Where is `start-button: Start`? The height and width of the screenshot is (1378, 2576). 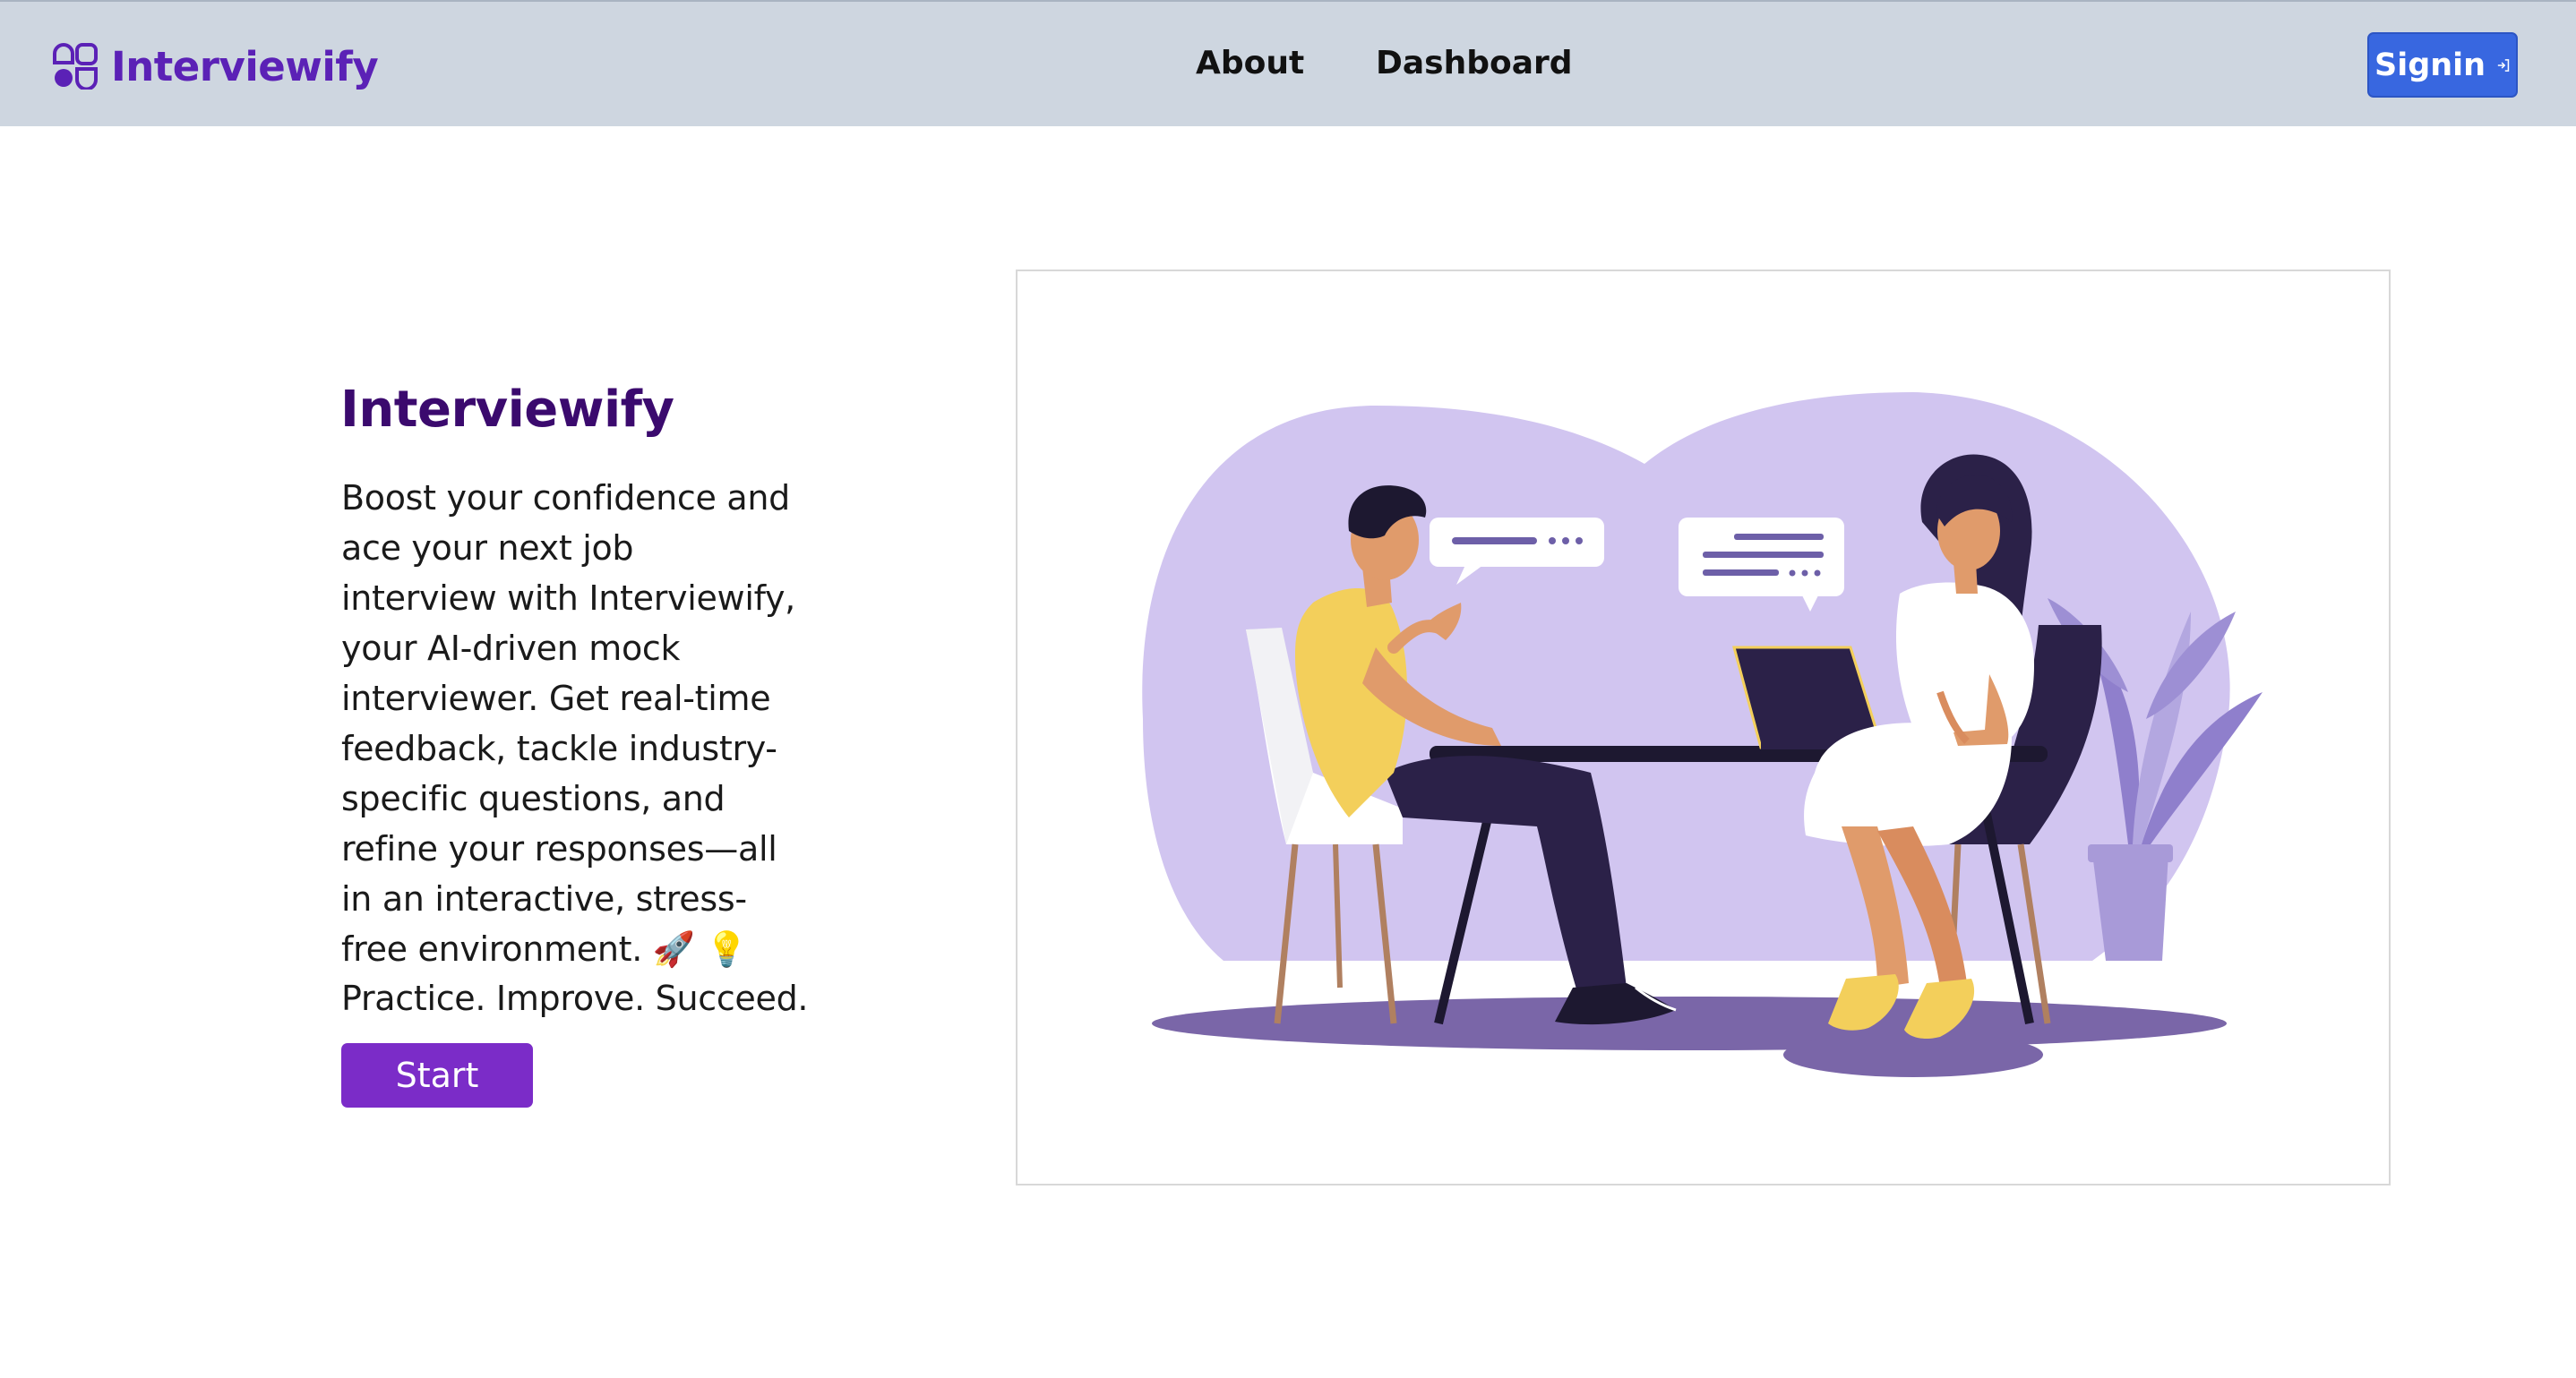 start-button: Start is located at coordinates (437, 1075).